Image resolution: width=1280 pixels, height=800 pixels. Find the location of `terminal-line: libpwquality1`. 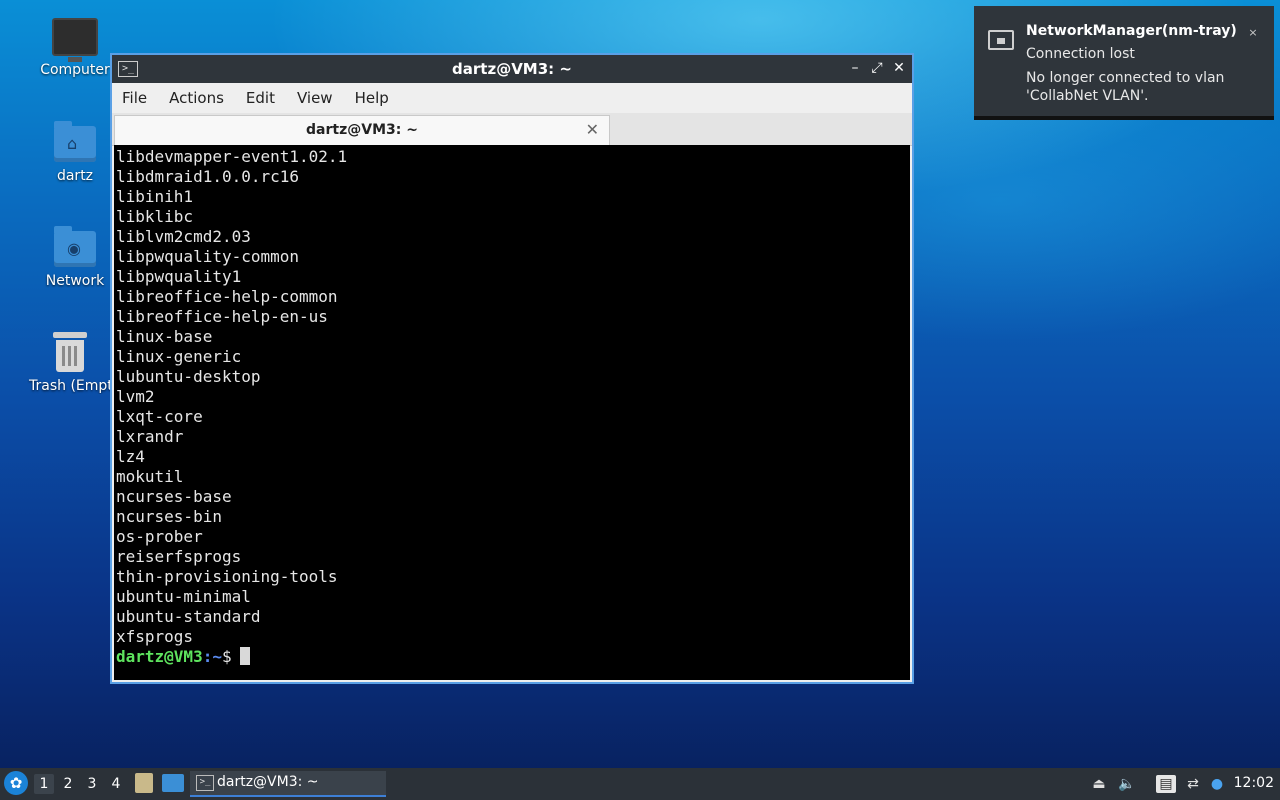

terminal-line: libpwquality1 is located at coordinates (179, 276).